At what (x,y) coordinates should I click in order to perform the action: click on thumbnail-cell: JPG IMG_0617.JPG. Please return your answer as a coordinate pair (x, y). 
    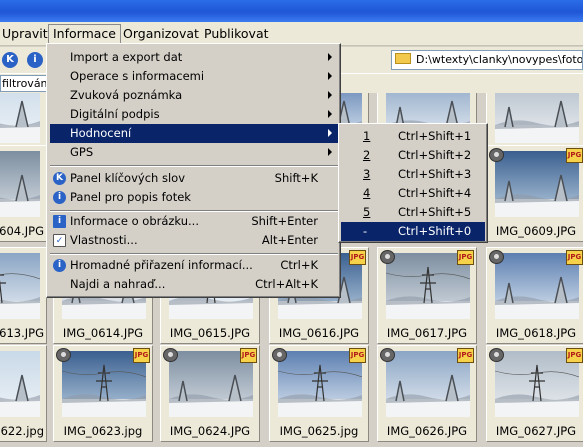
    Looking at the image, I should click on (427, 295).